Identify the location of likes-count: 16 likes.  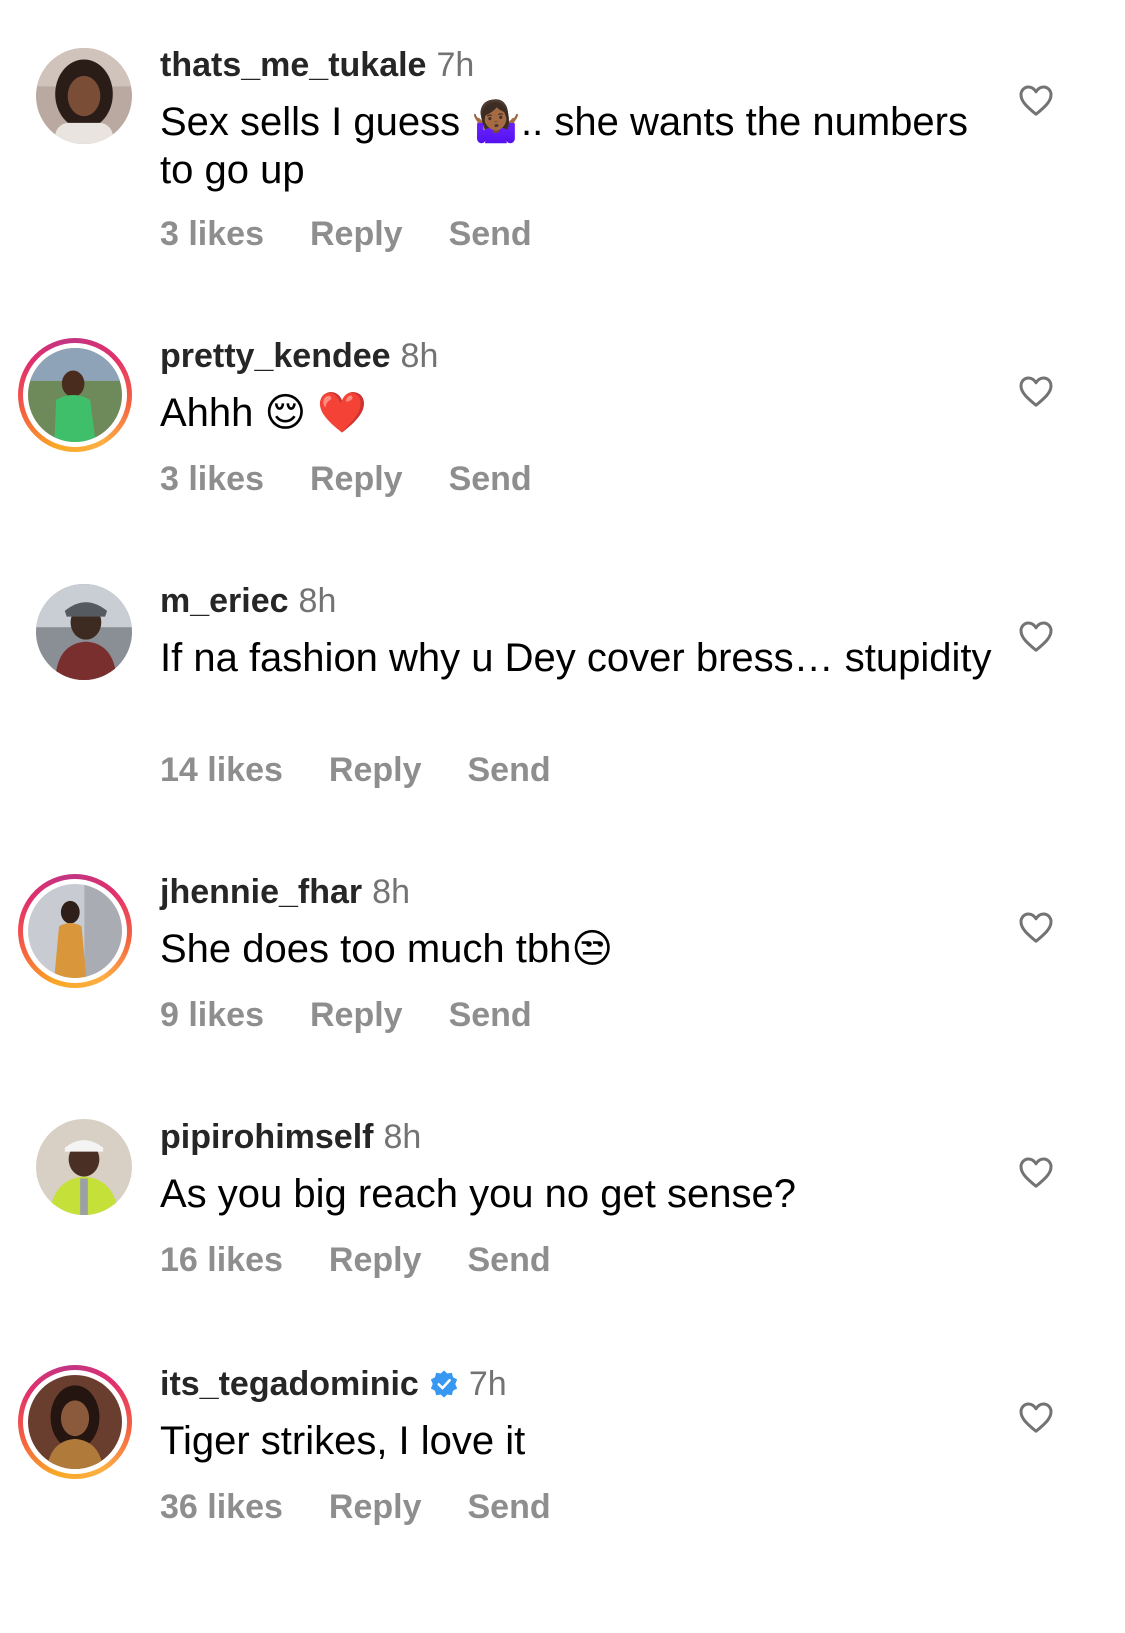
(221, 1260).